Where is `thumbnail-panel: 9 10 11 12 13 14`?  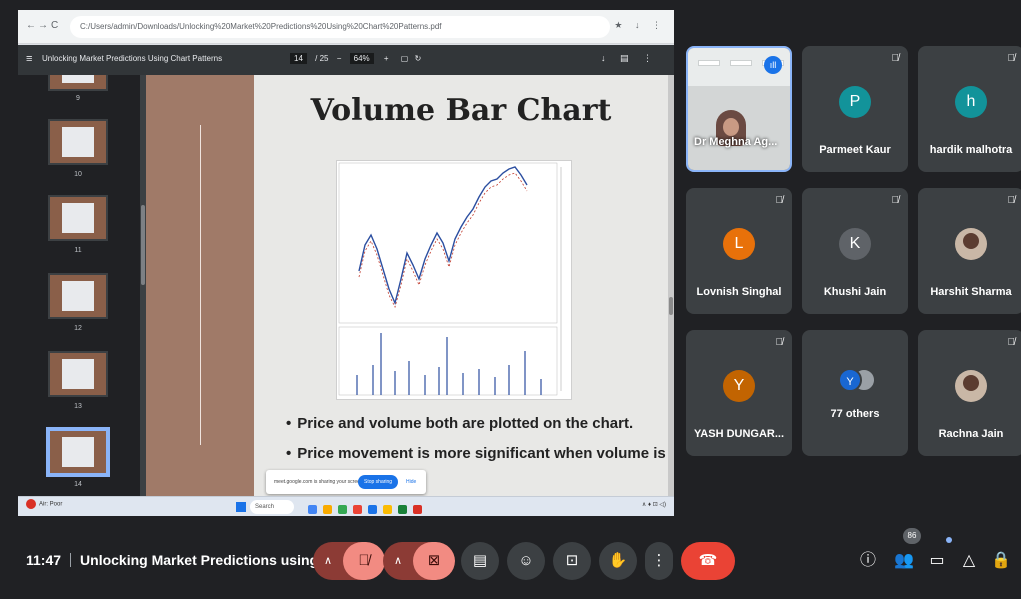 thumbnail-panel: 9 10 11 12 13 14 is located at coordinates (79, 285).